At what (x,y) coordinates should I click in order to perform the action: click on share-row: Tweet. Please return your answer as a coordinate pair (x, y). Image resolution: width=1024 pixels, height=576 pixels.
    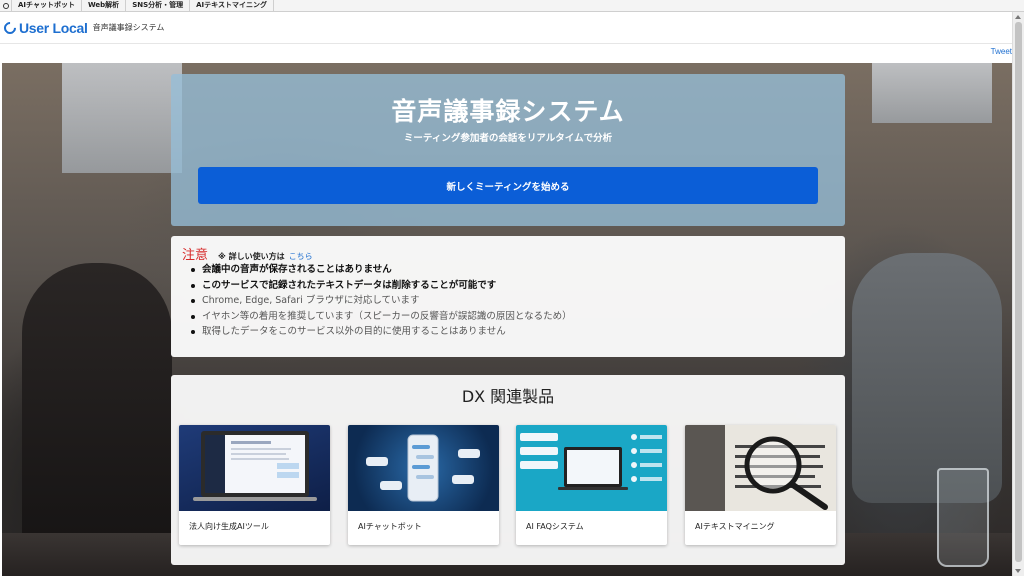
    Looking at the image, I should click on (506, 53).